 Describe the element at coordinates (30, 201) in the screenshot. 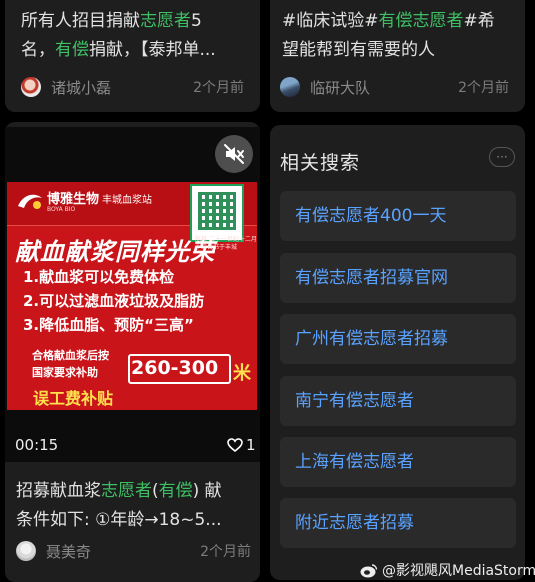

I see `brand-logo-icon` at that location.